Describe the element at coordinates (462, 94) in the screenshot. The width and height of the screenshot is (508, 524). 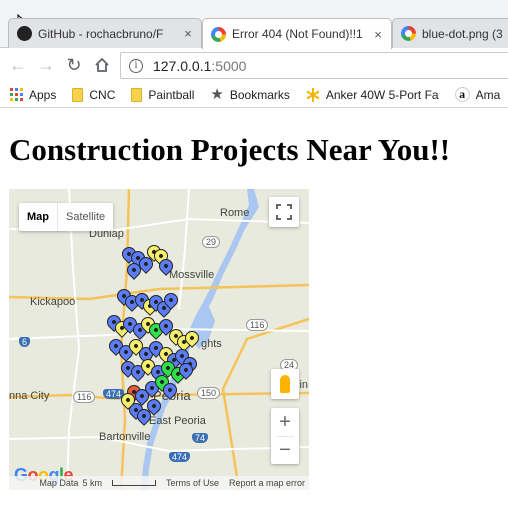
I see `amazon-icon: a` at that location.